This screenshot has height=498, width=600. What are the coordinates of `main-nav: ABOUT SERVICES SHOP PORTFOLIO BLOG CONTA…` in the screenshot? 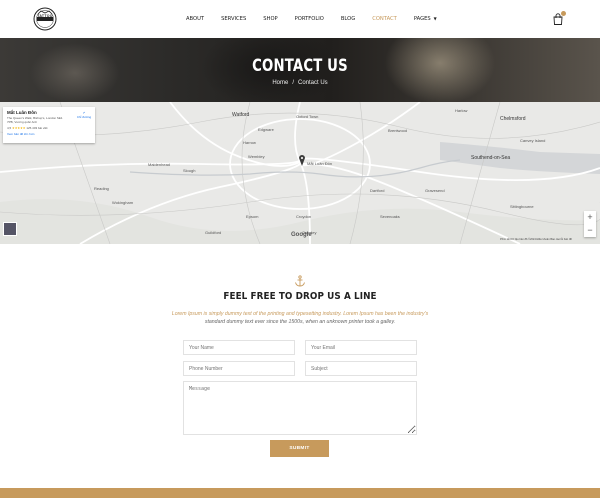 It's located at (320, 19).